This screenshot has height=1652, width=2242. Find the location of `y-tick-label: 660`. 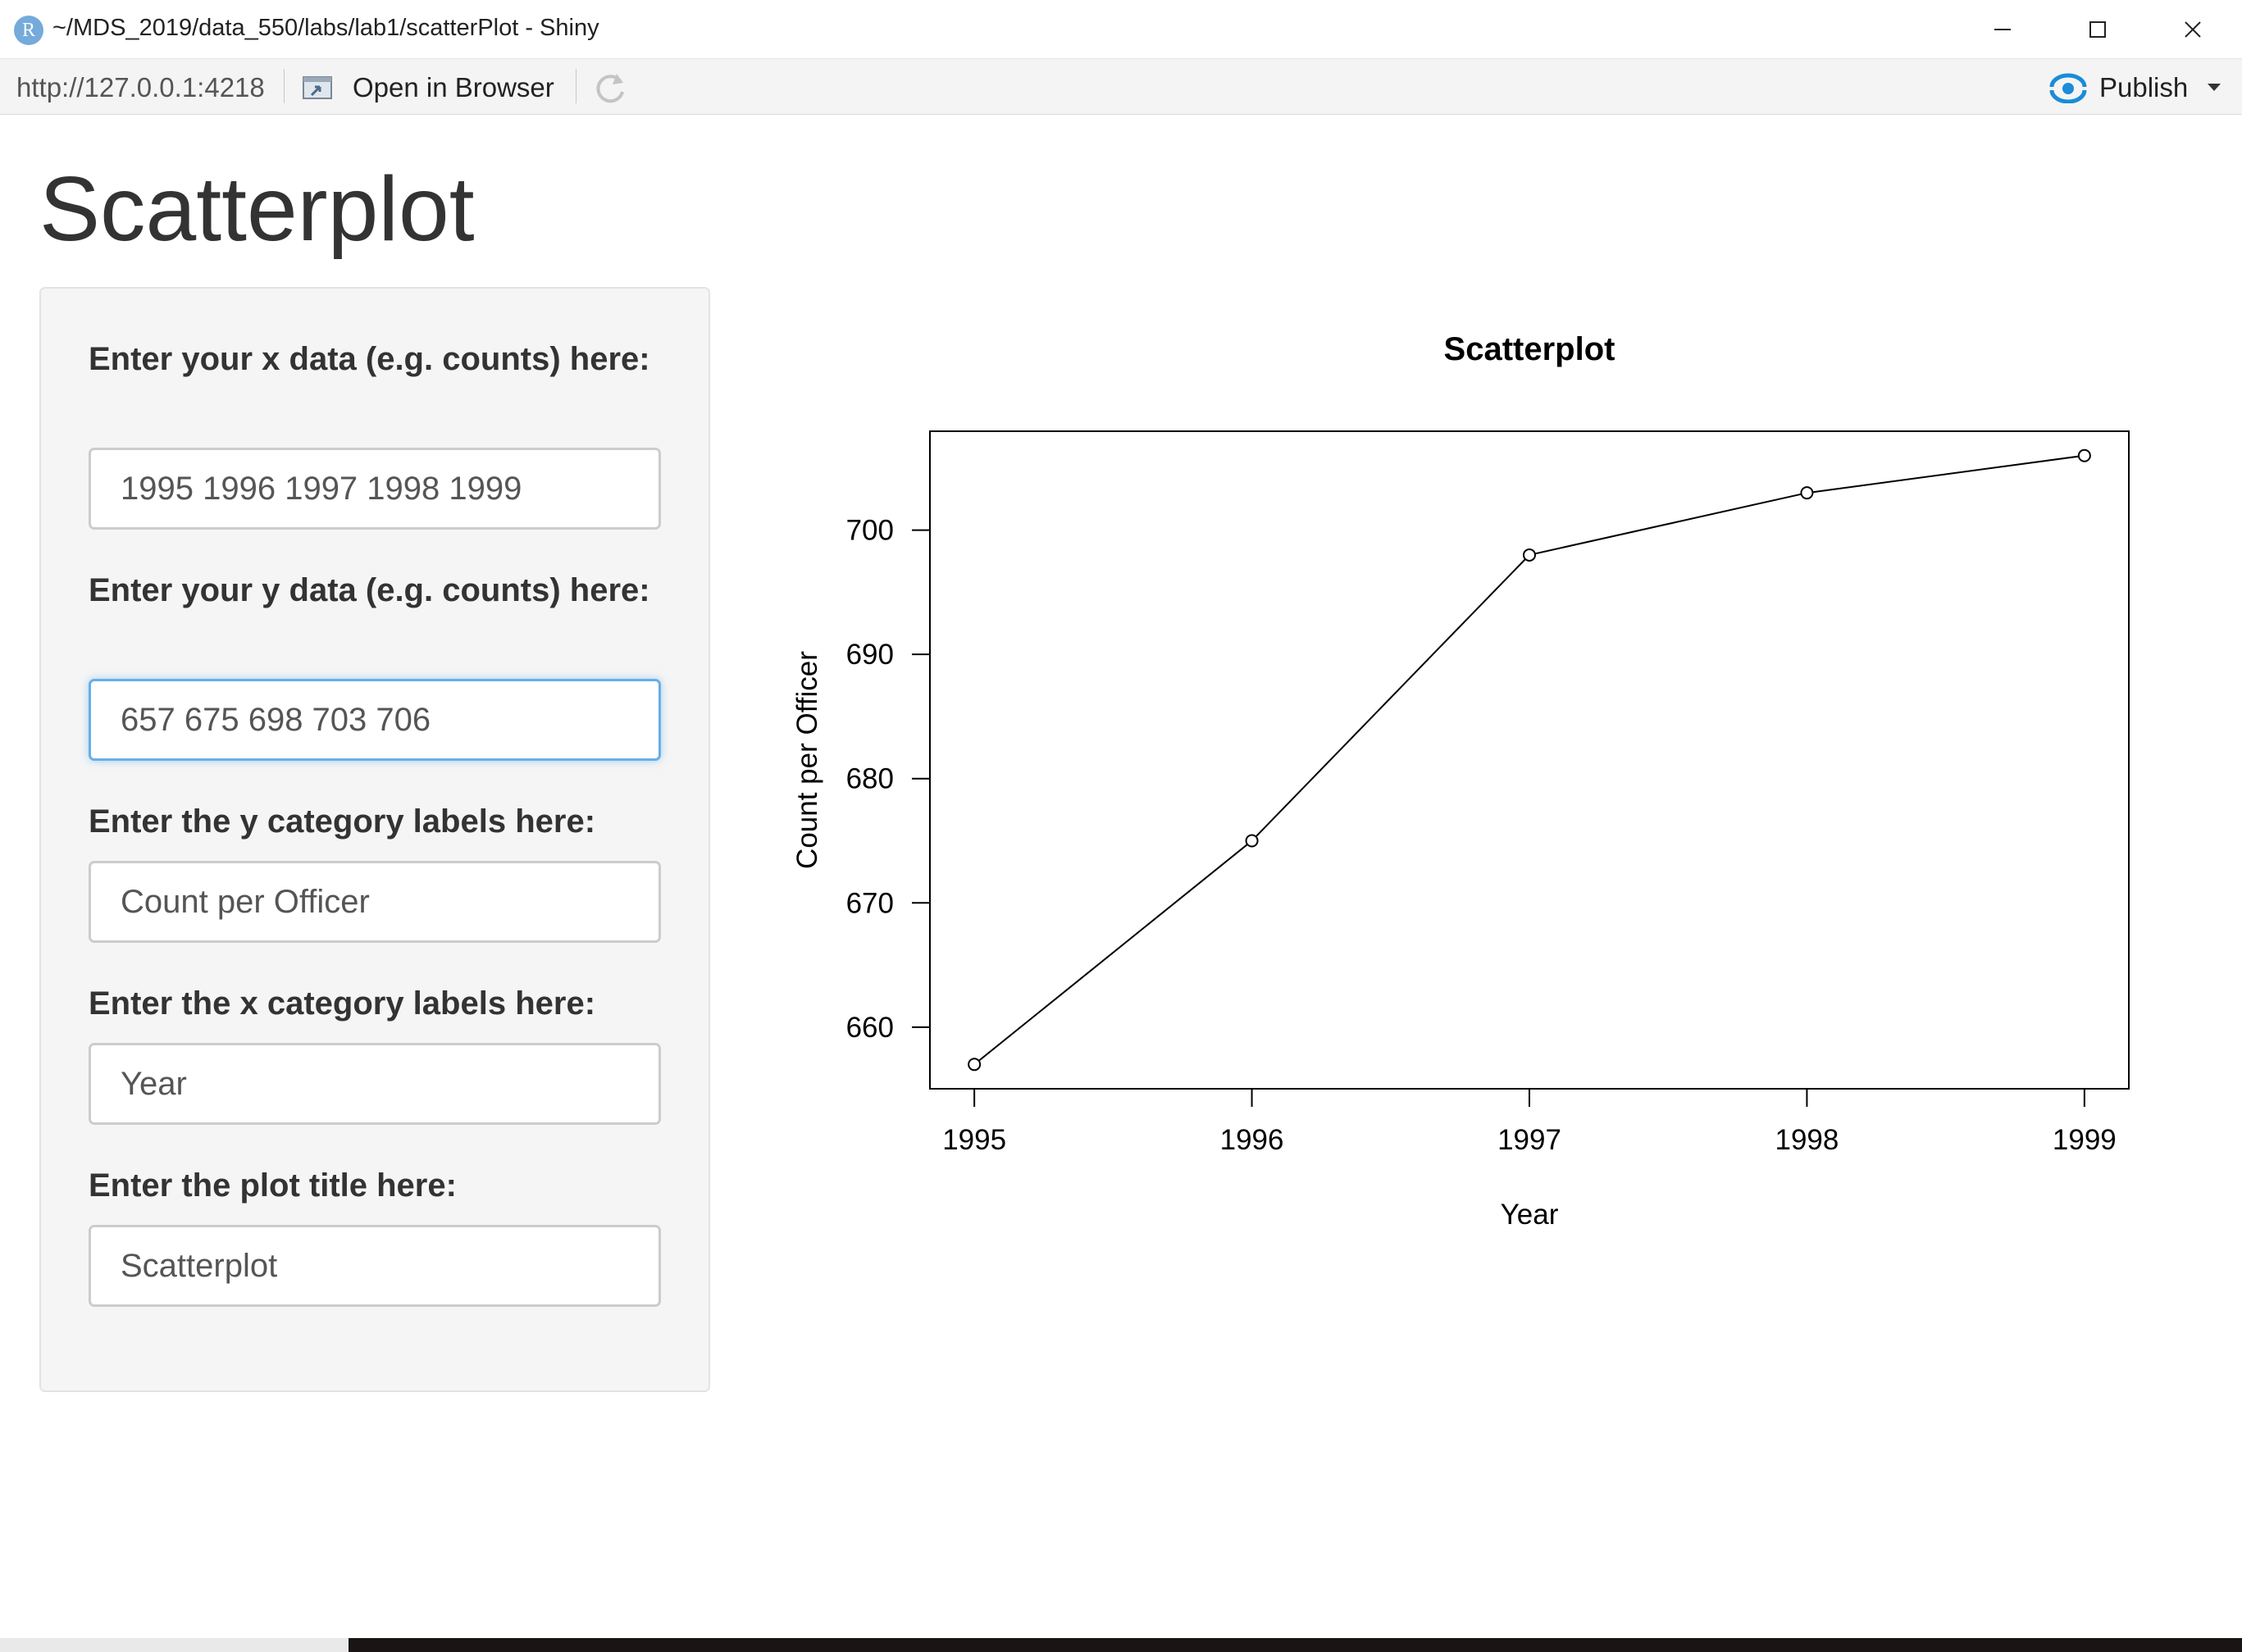

y-tick-label: 660 is located at coordinates (870, 1028).